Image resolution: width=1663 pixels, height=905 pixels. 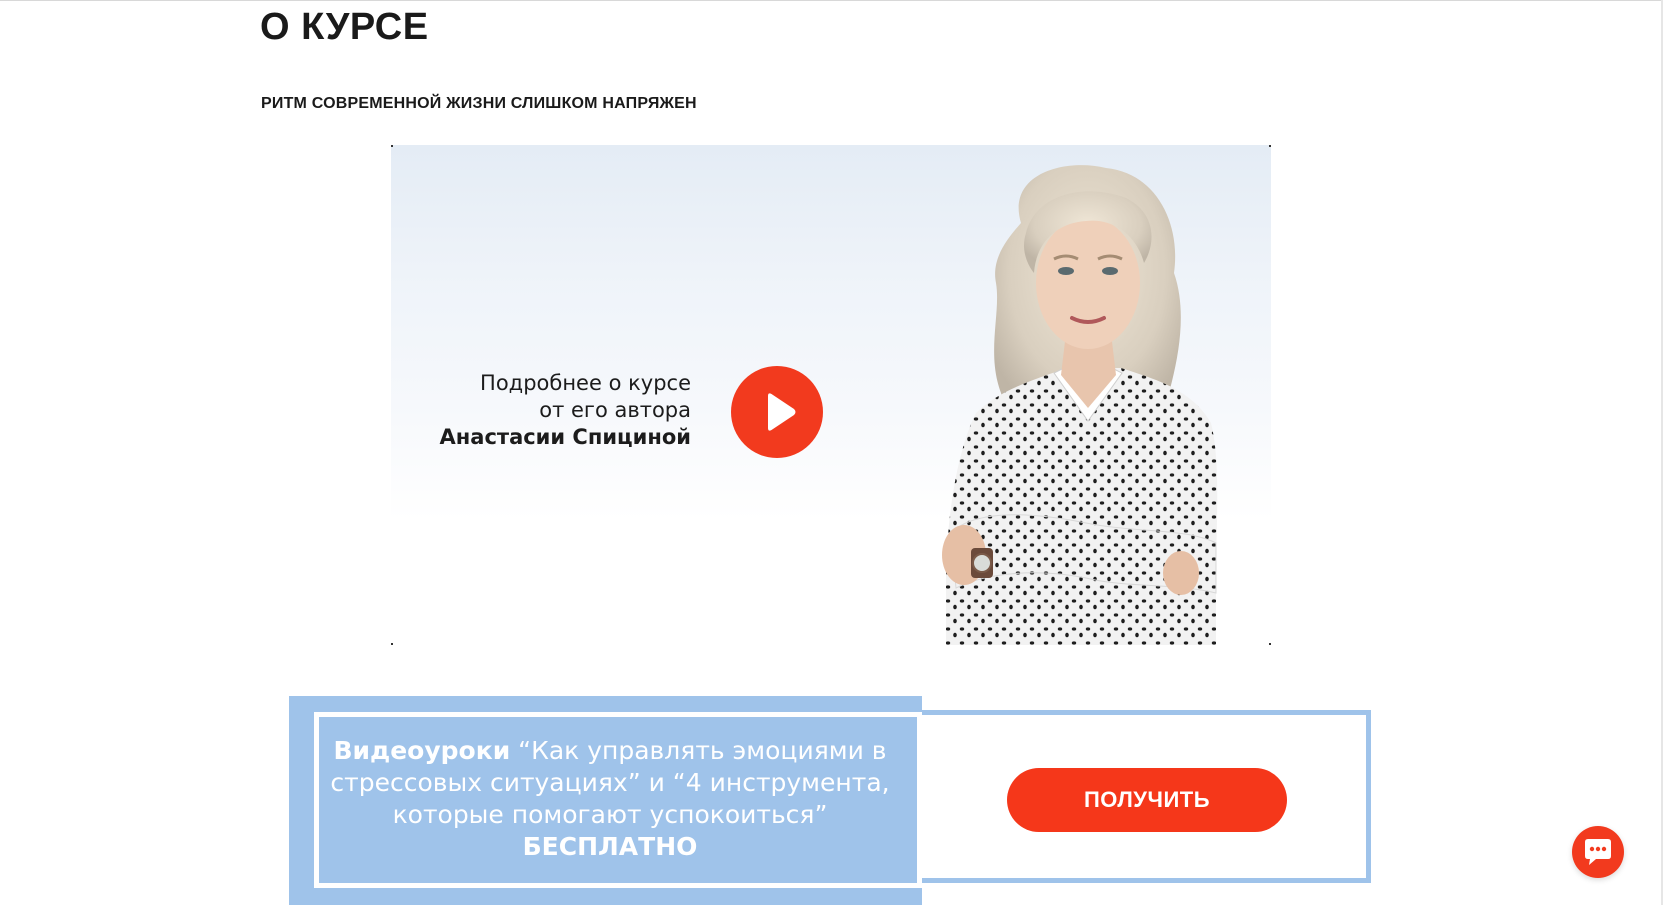 What do you see at coordinates (610, 846) in the screenshot?
I see `promo-free-label: БЕСПЛАТНО` at bounding box center [610, 846].